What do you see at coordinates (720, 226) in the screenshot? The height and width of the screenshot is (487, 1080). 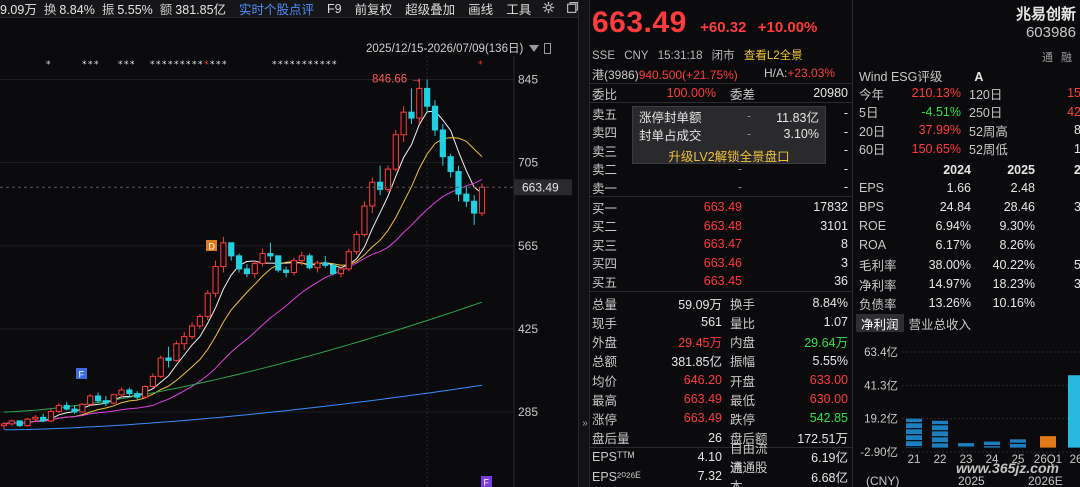 I see `order-book-buy-row: 买二 663.48 3101` at bounding box center [720, 226].